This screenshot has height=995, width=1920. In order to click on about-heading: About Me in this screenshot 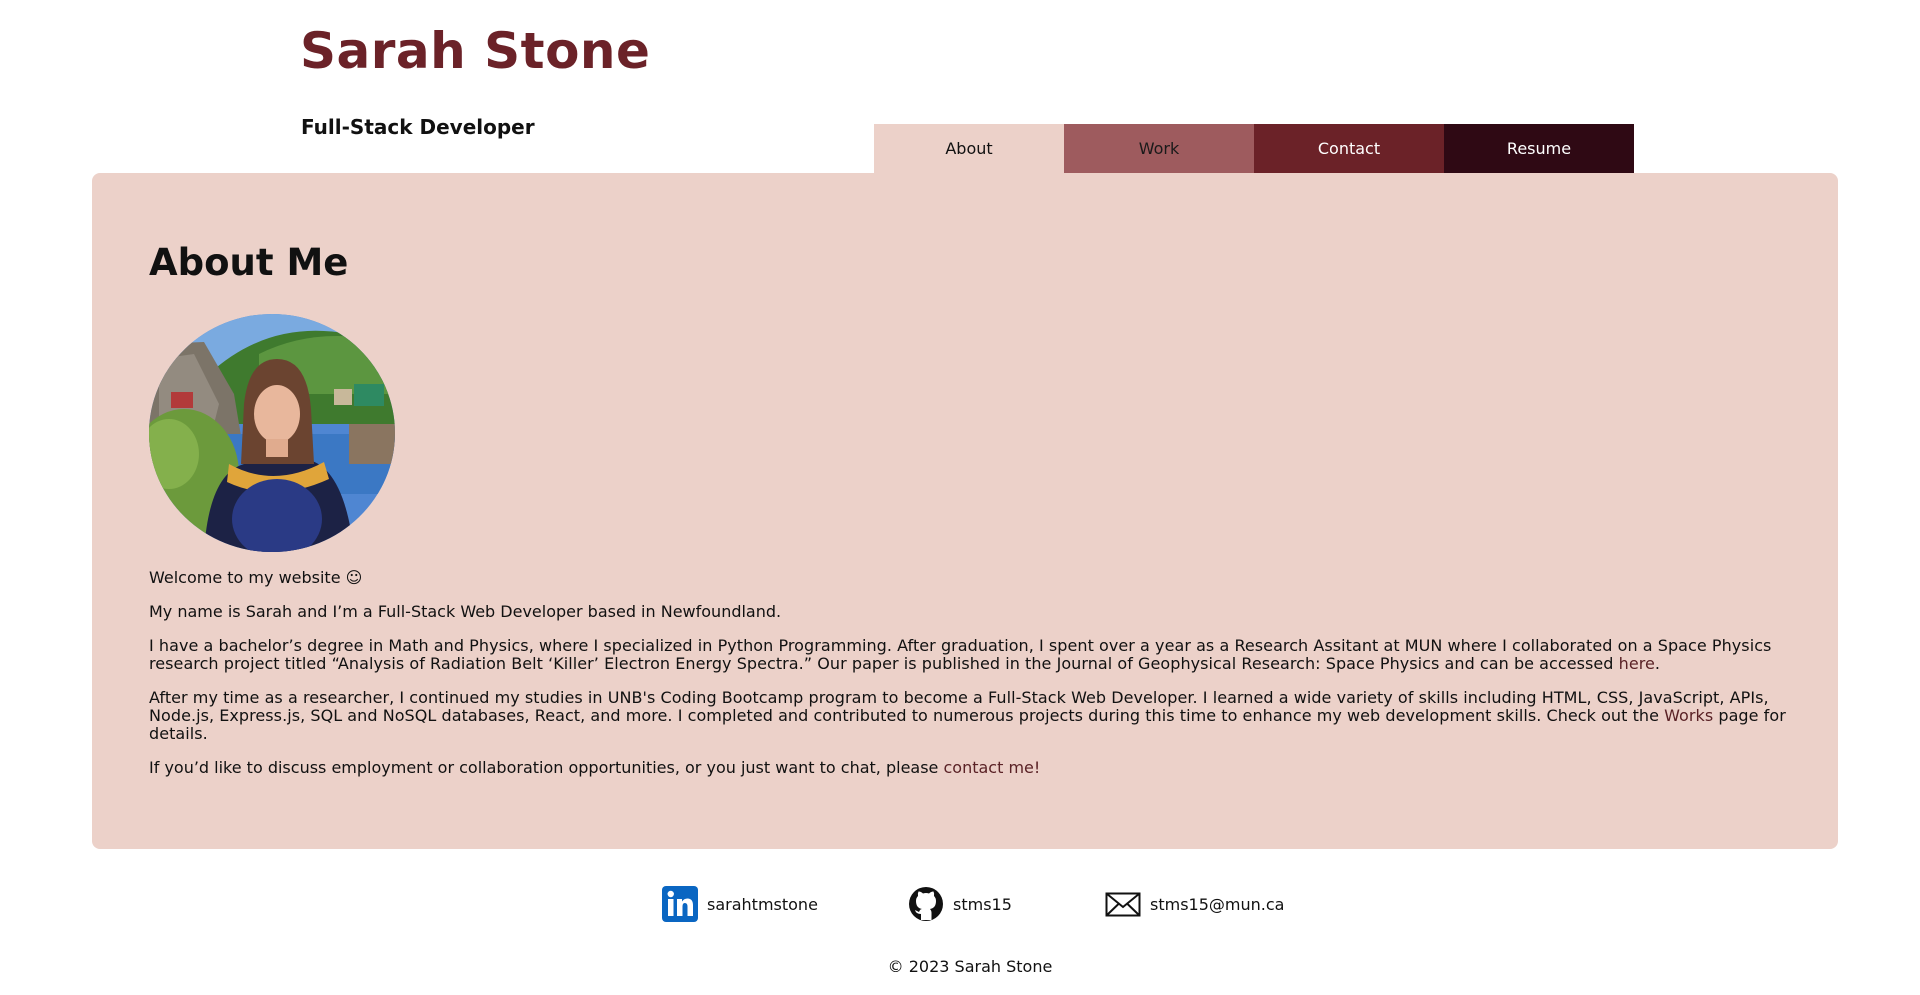, I will do `click(249, 262)`.